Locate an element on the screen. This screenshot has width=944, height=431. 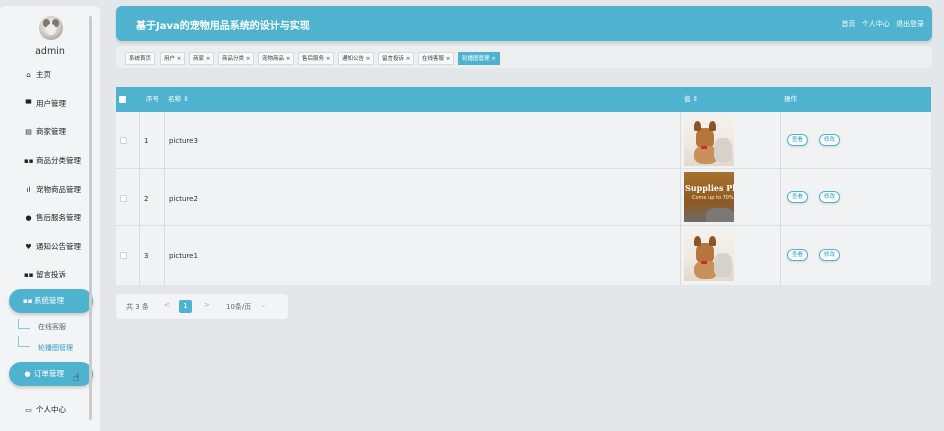
next-page-button: > is located at coordinates (207, 305).